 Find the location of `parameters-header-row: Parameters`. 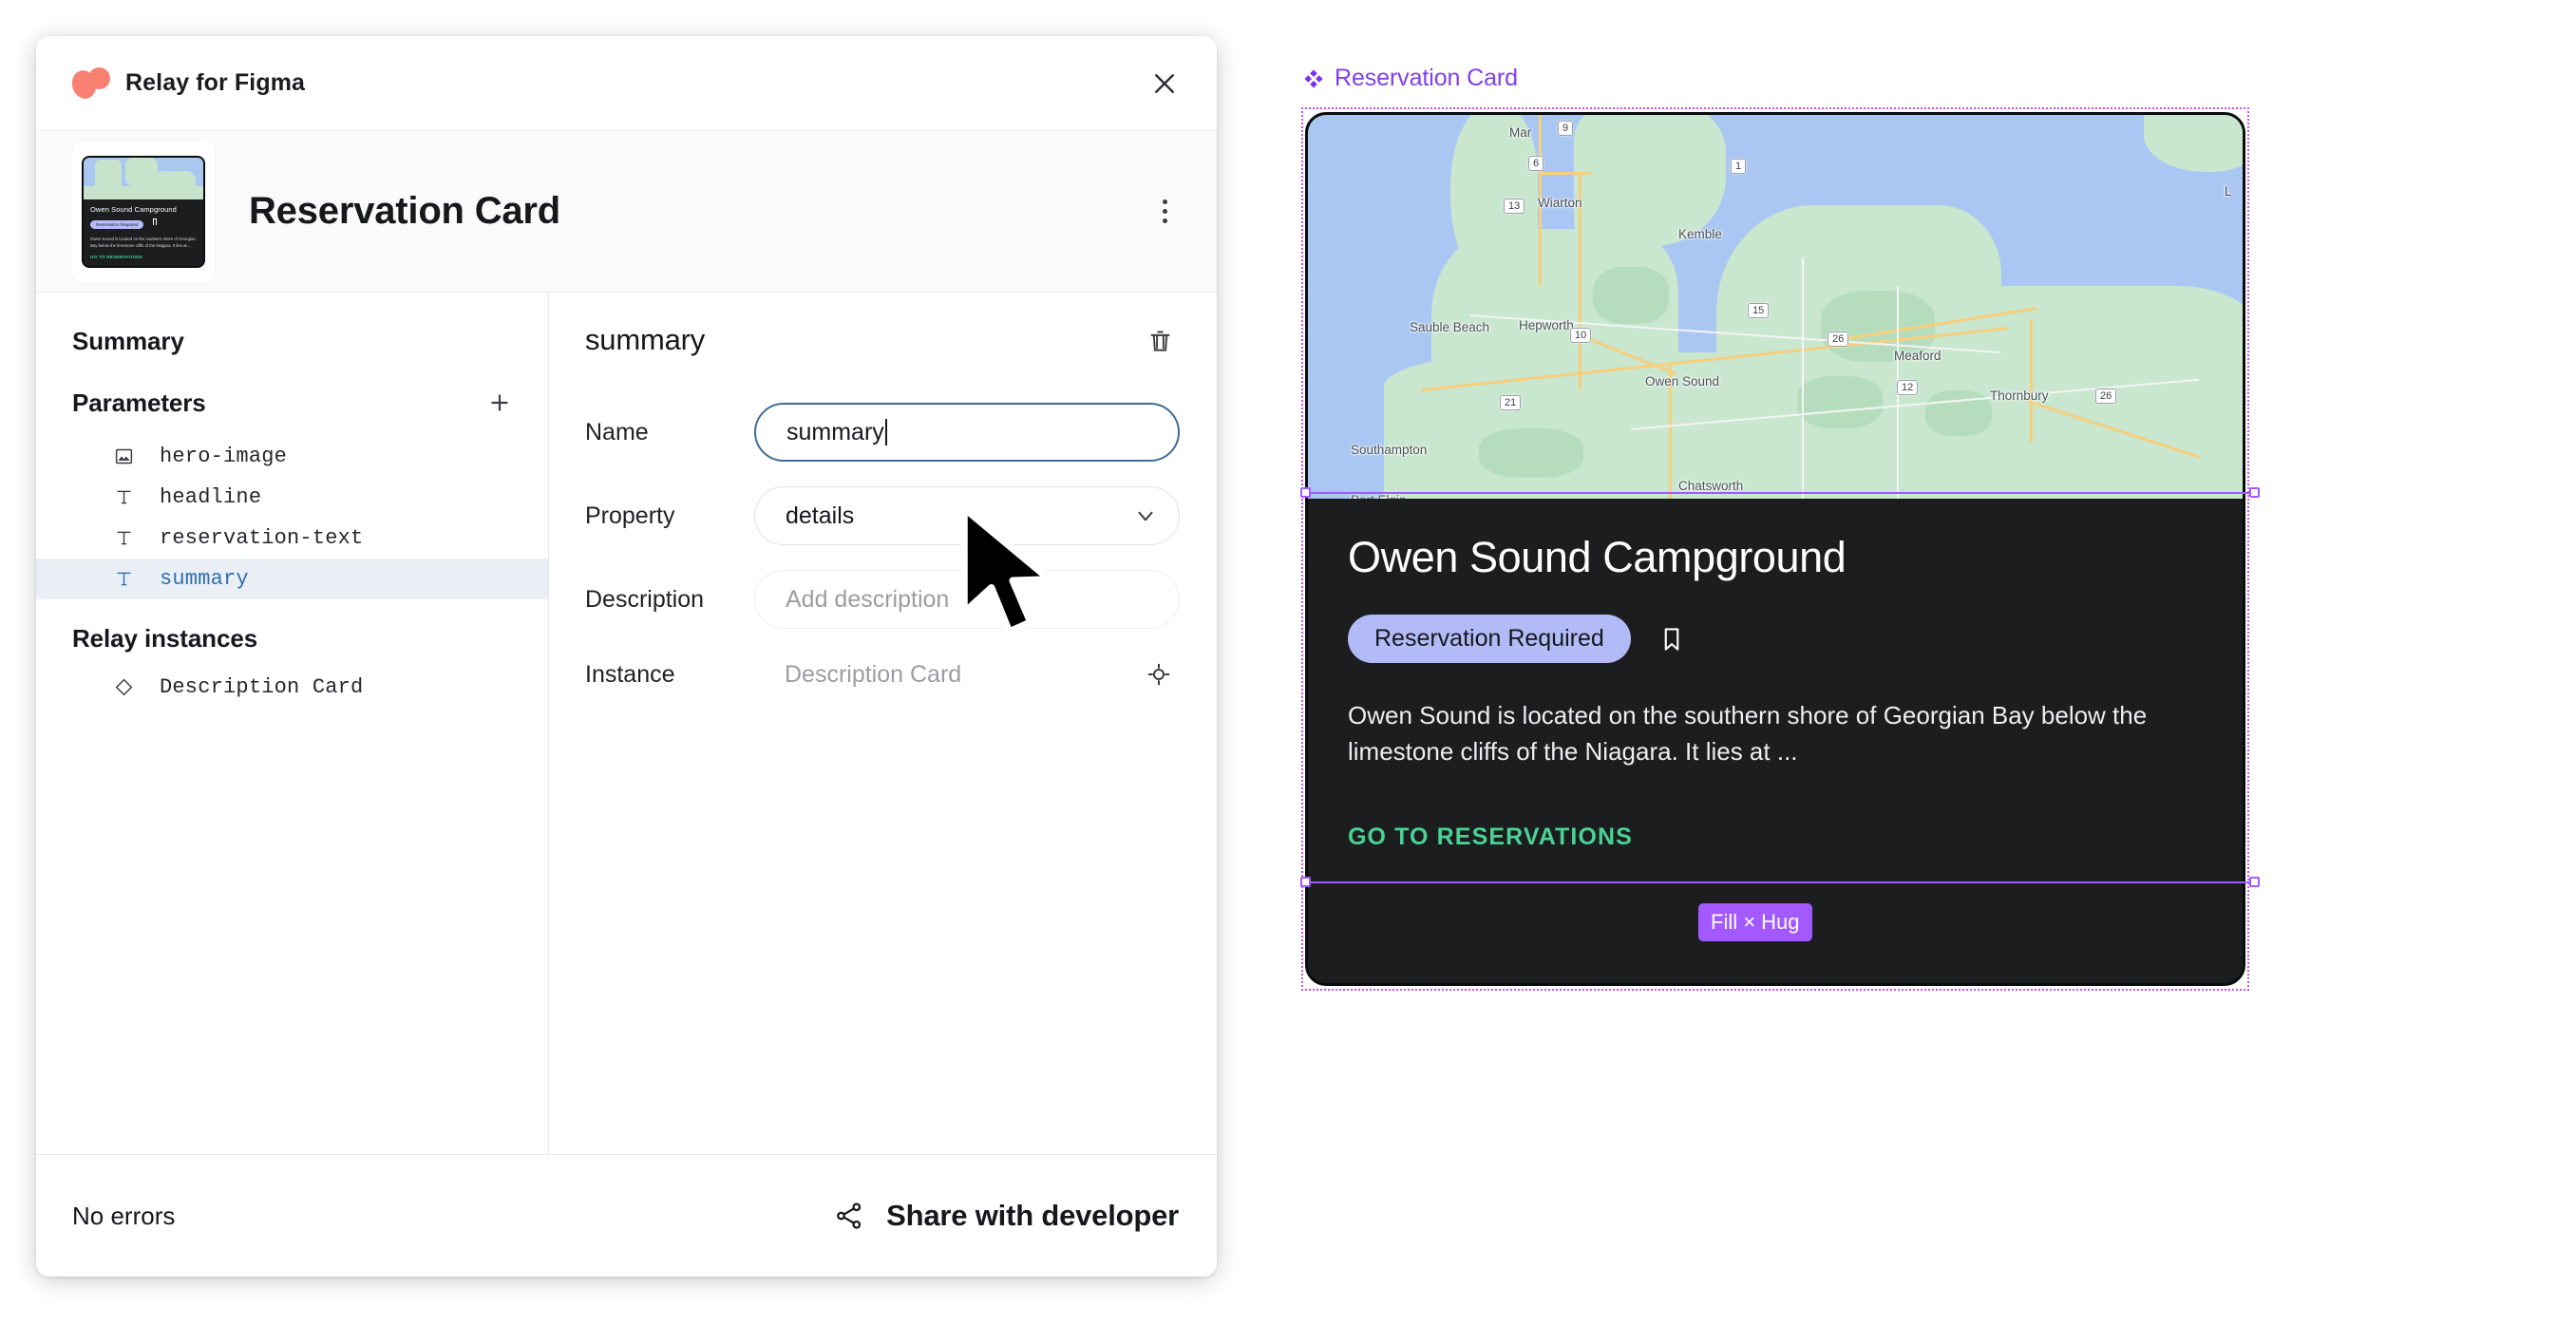

parameters-header-row: Parameters is located at coordinates (292, 402).